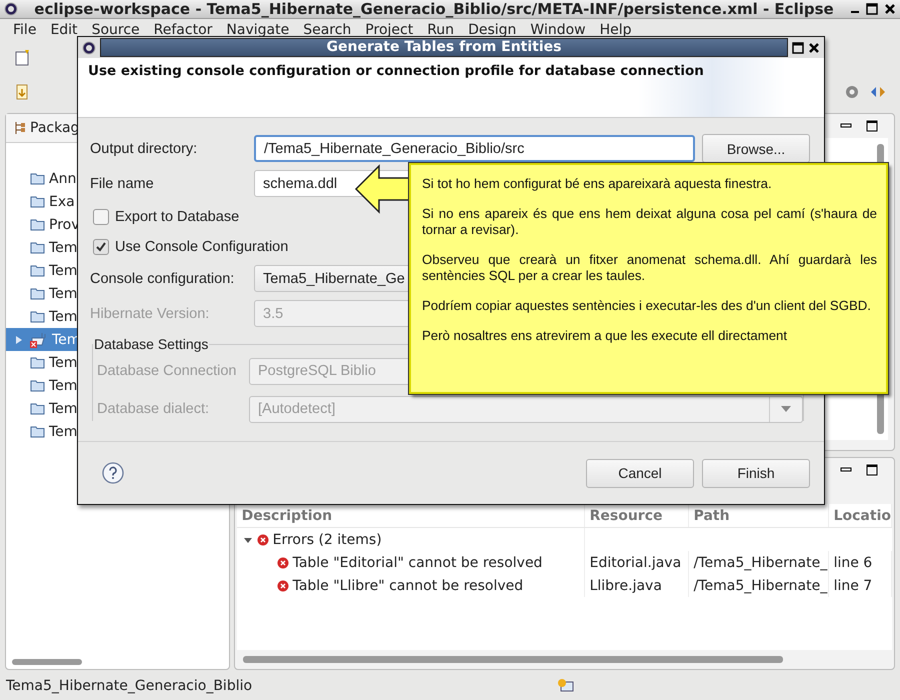 The height and width of the screenshot is (700, 900). I want to click on field-label: Console configuration:, so click(163, 278).